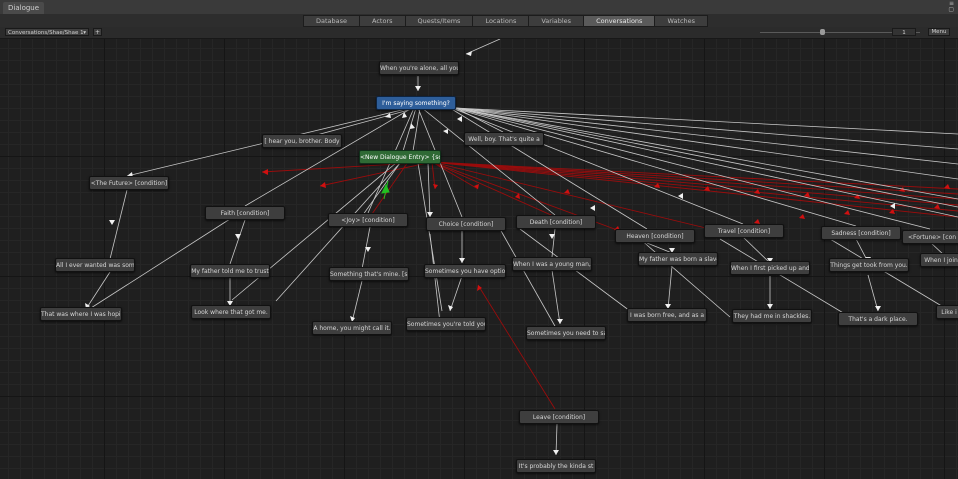  What do you see at coordinates (861, 233) in the screenshot?
I see `dialogue-node: Sadness [condition]` at bounding box center [861, 233].